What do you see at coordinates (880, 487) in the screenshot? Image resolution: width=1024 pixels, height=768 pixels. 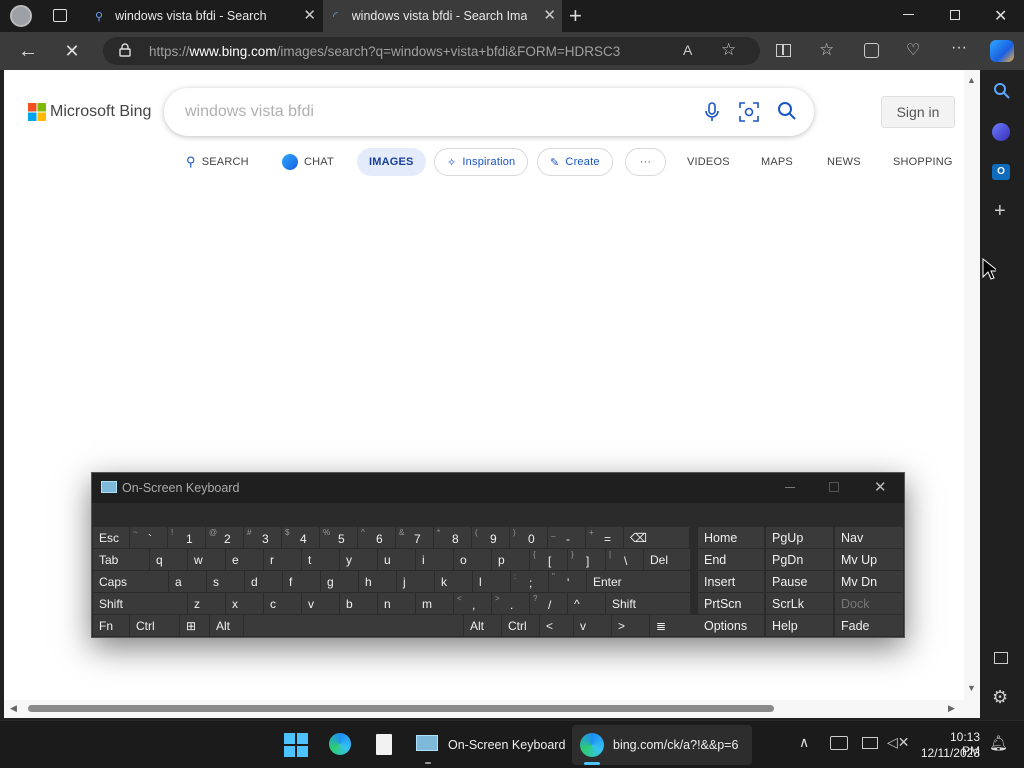 I see `osk-close-icon: ✕` at bounding box center [880, 487].